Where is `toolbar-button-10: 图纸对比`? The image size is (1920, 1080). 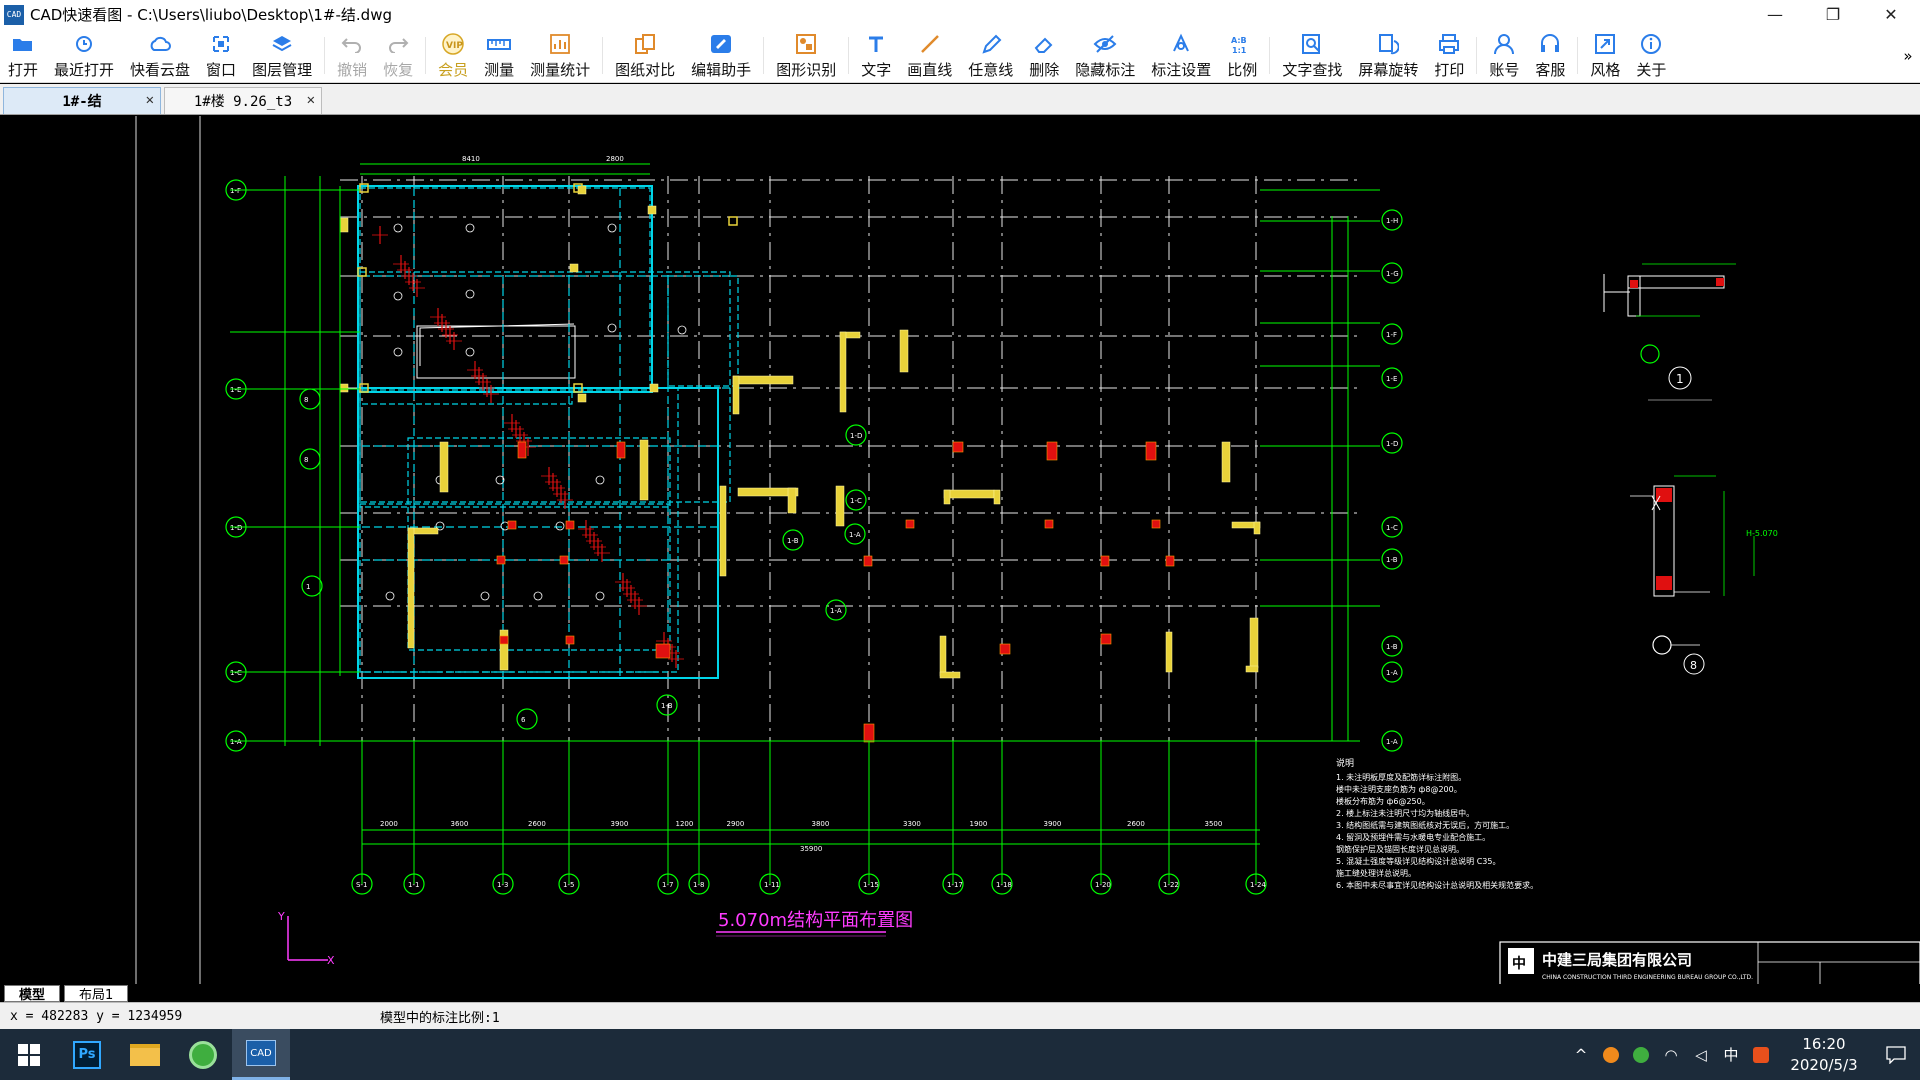 toolbar-button-10: 图纸对比 is located at coordinates (645, 55).